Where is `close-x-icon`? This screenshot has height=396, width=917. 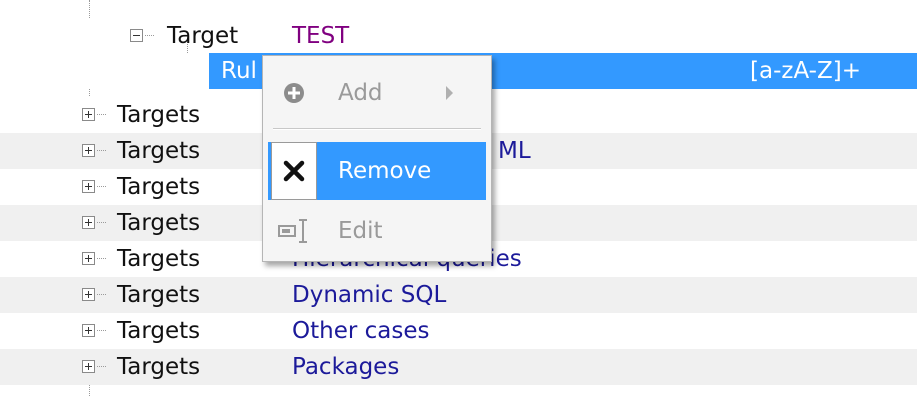
close-x-icon is located at coordinates (294, 171).